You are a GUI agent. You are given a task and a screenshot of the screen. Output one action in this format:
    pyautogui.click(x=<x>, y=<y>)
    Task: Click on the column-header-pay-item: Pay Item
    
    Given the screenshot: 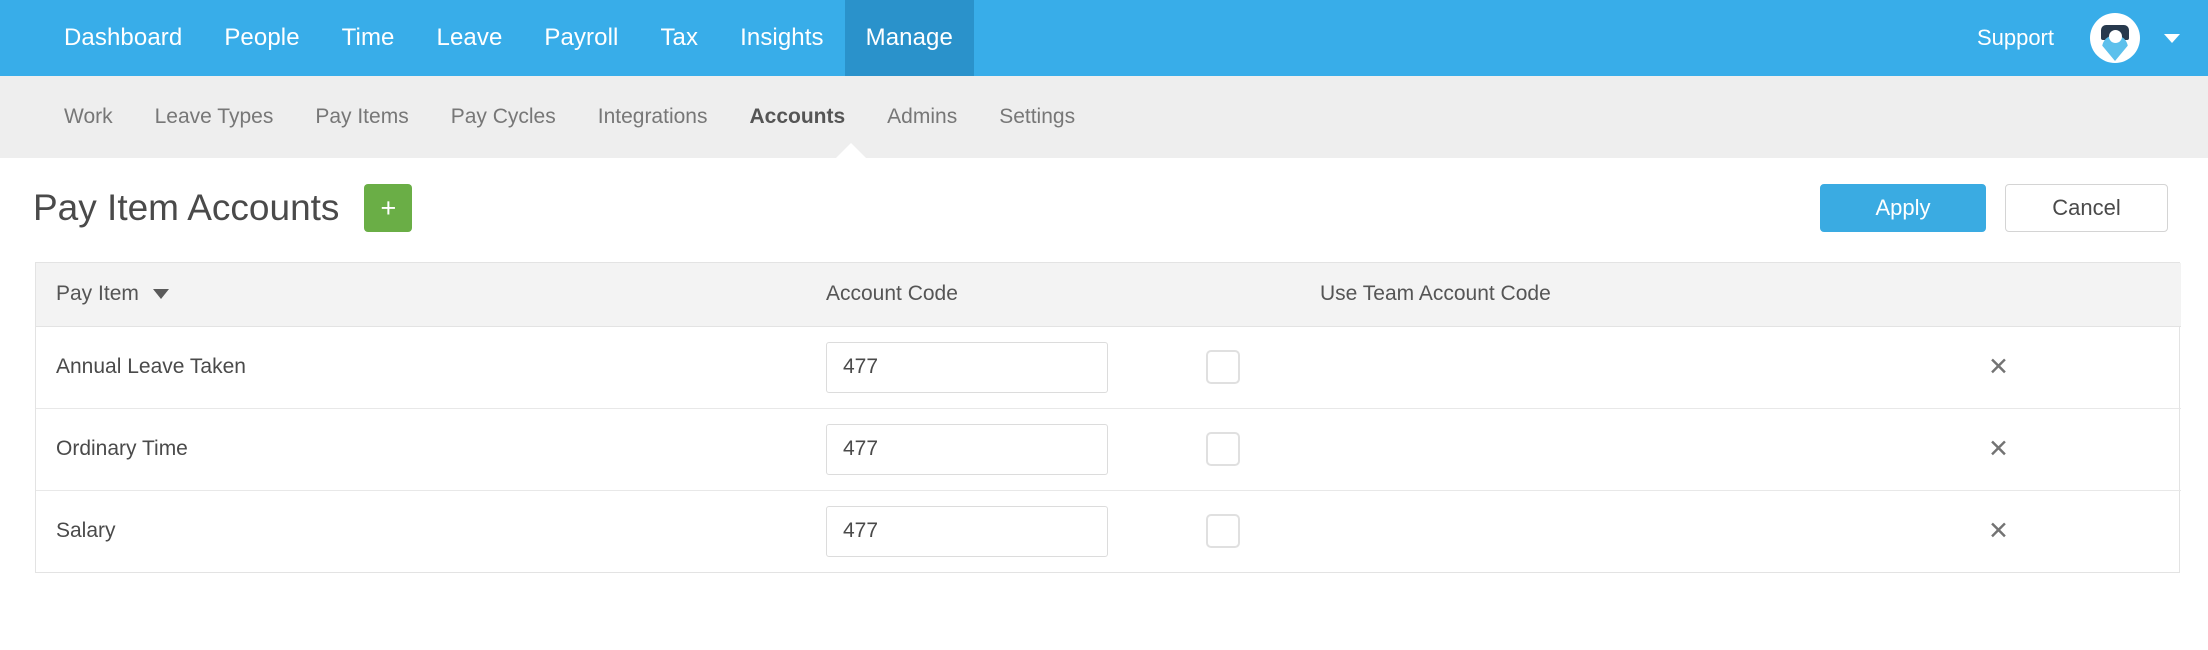 What is the action you would take?
    pyautogui.click(x=421, y=295)
    